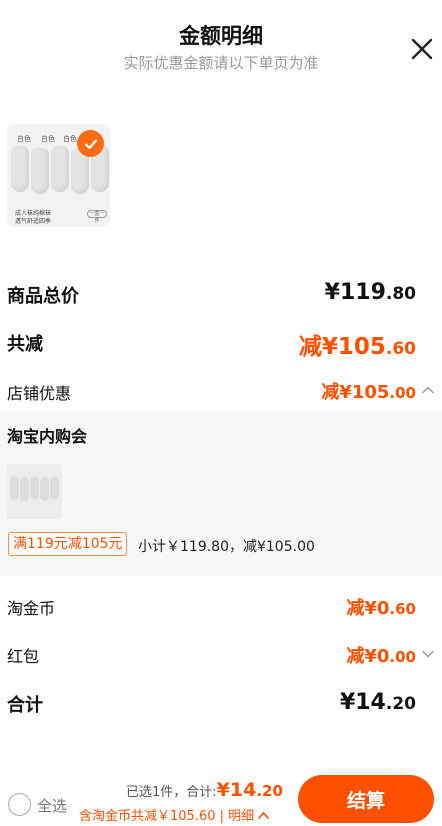 The width and height of the screenshot is (442, 826). I want to click on store-subtotal: 小计￥119.80，减¥105.00, so click(226, 547).